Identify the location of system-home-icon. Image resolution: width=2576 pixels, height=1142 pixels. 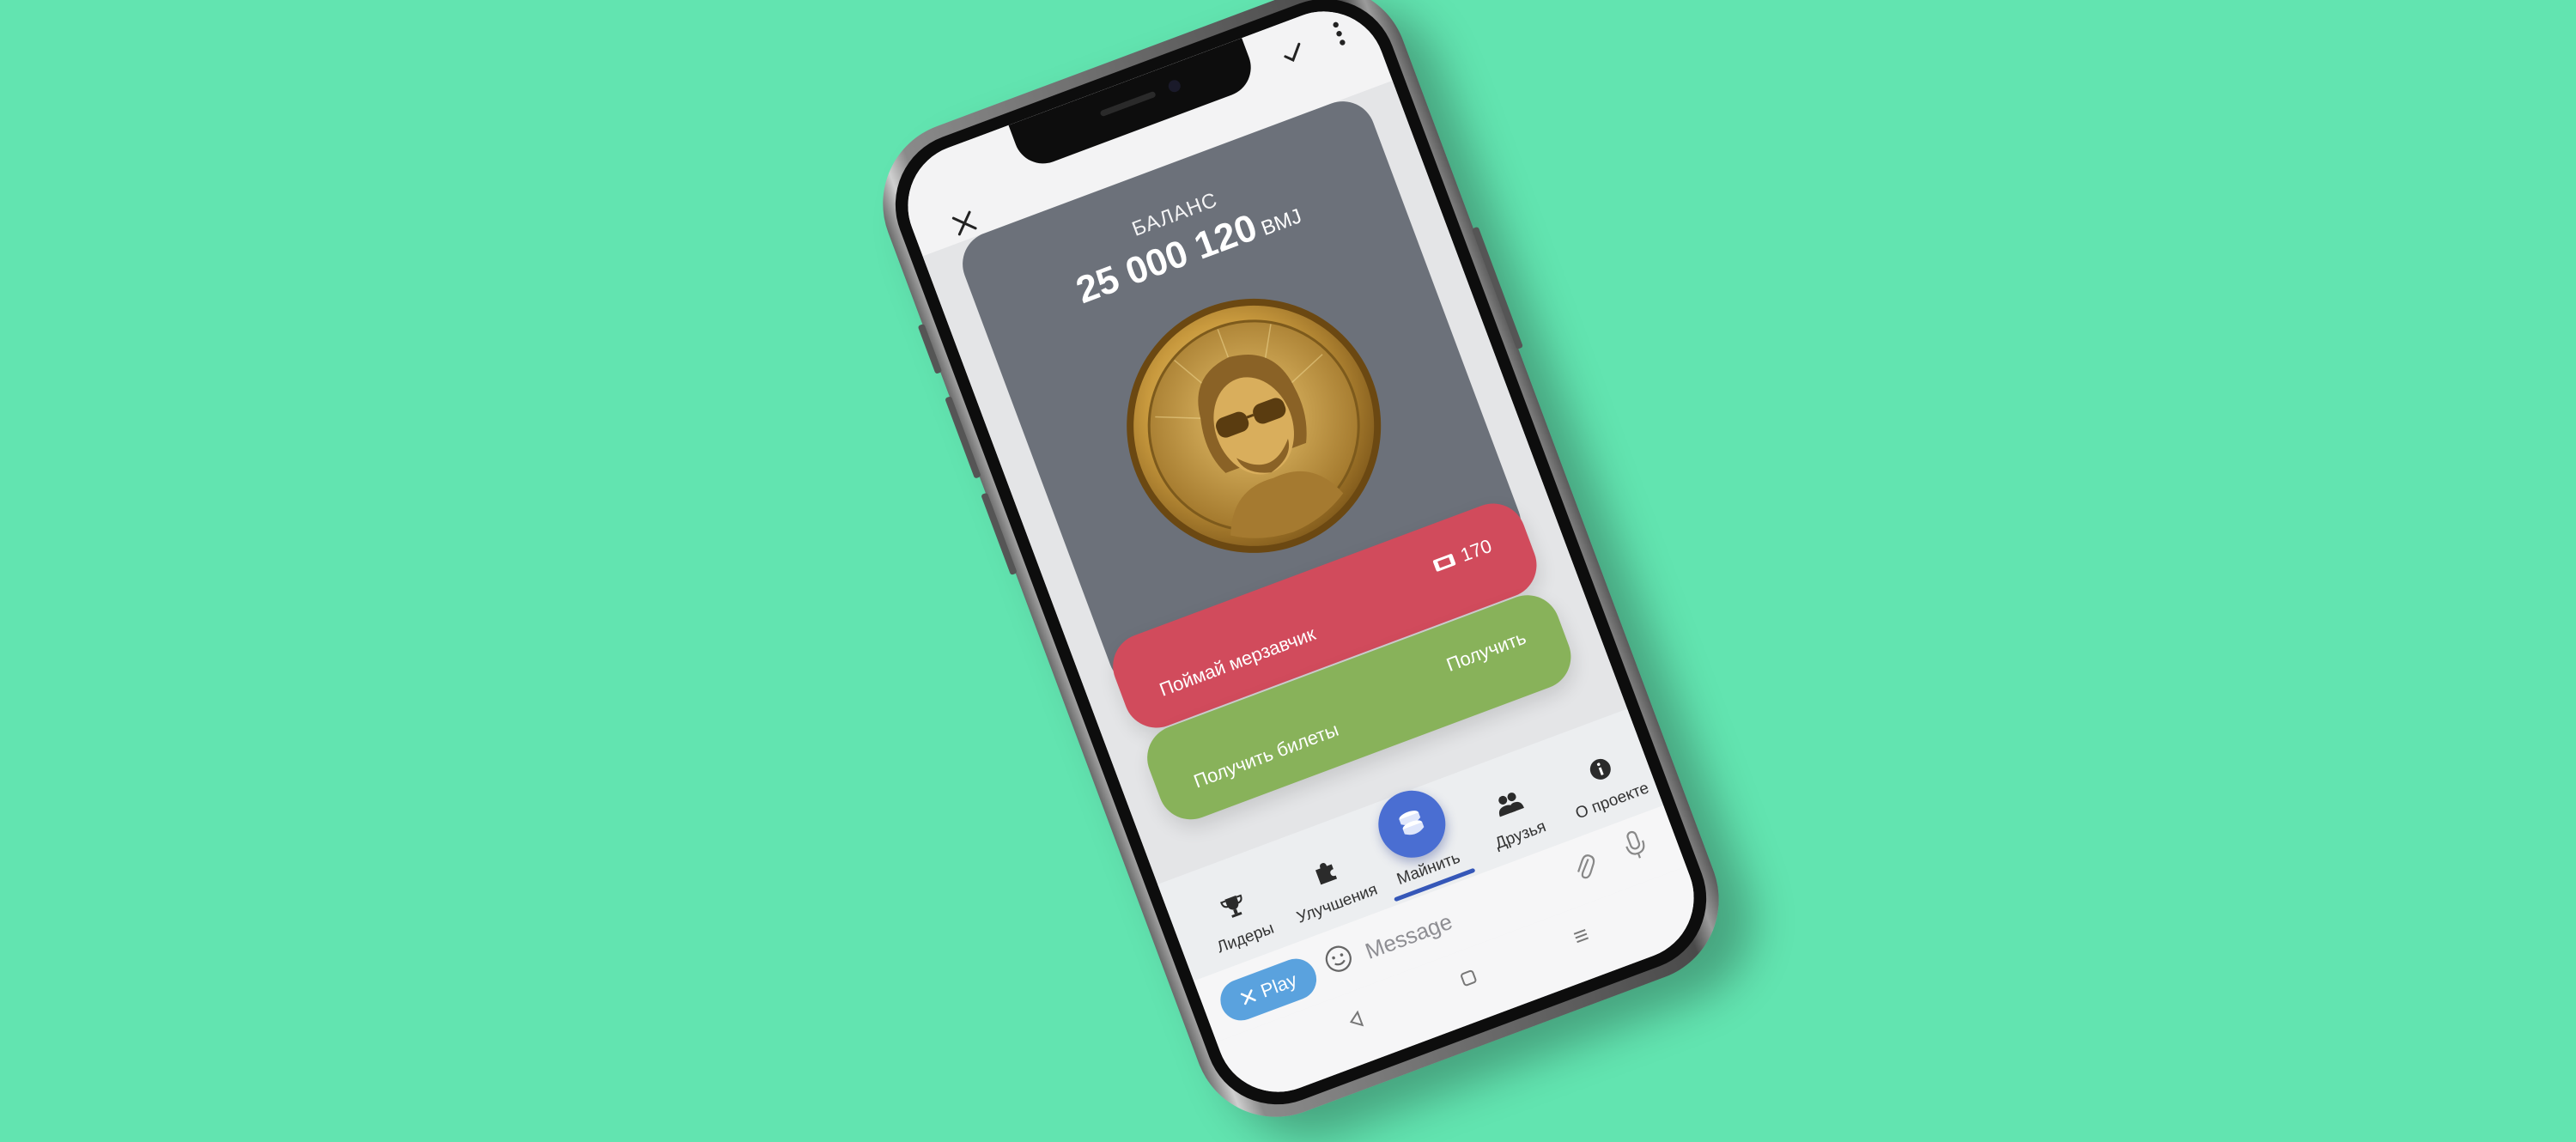
(1470, 981).